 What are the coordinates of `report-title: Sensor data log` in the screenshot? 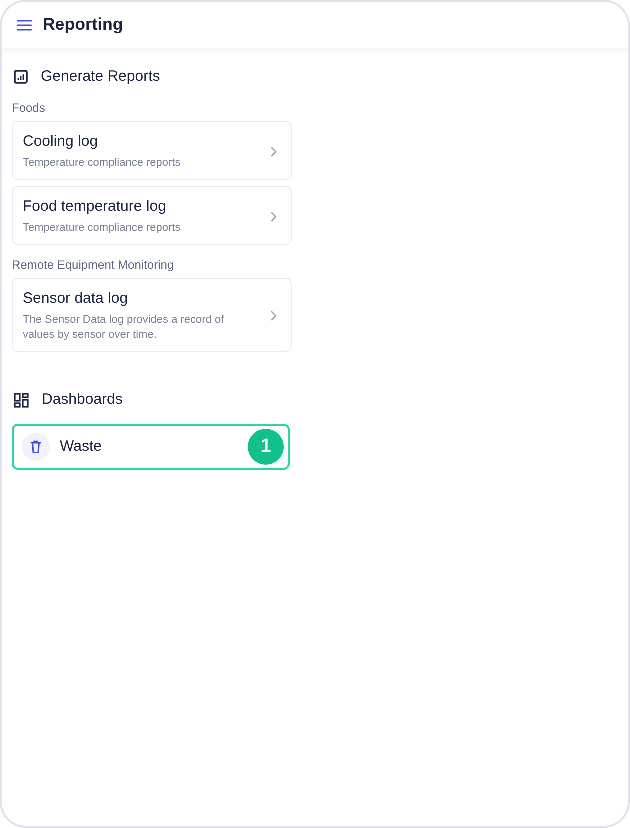 It's located at (75, 299).